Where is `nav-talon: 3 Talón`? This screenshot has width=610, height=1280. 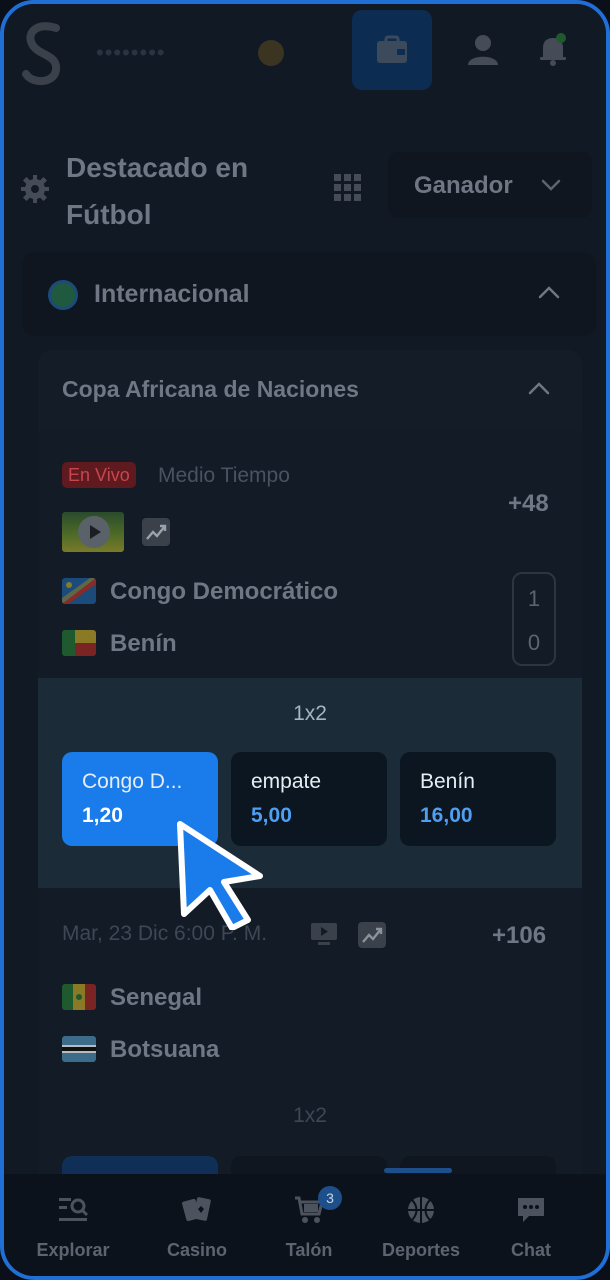 nav-talon: 3 Talón is located at coordinates (309, 1230).